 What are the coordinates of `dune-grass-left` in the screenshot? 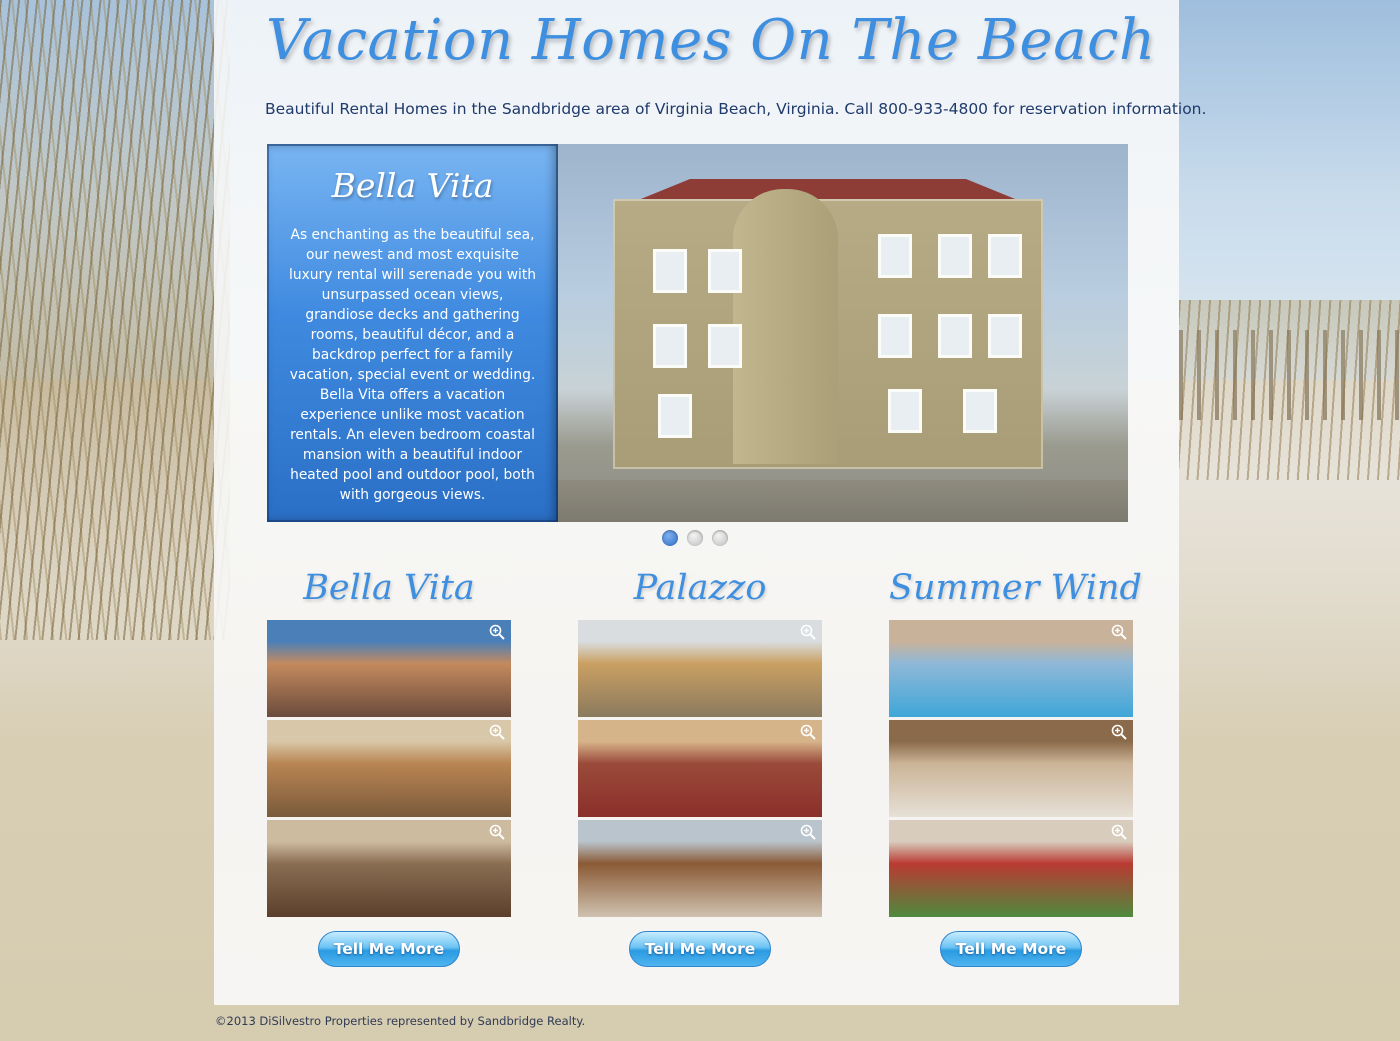 It's located at (115, 320).